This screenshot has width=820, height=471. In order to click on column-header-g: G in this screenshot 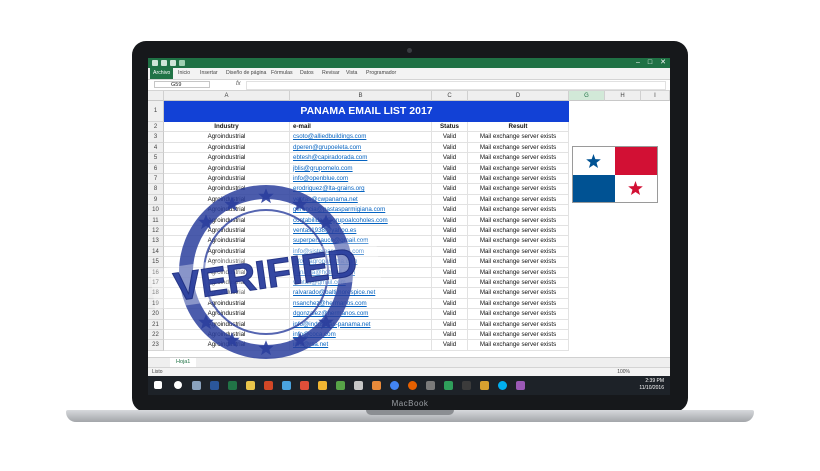, I will do `click(587, 96)`.